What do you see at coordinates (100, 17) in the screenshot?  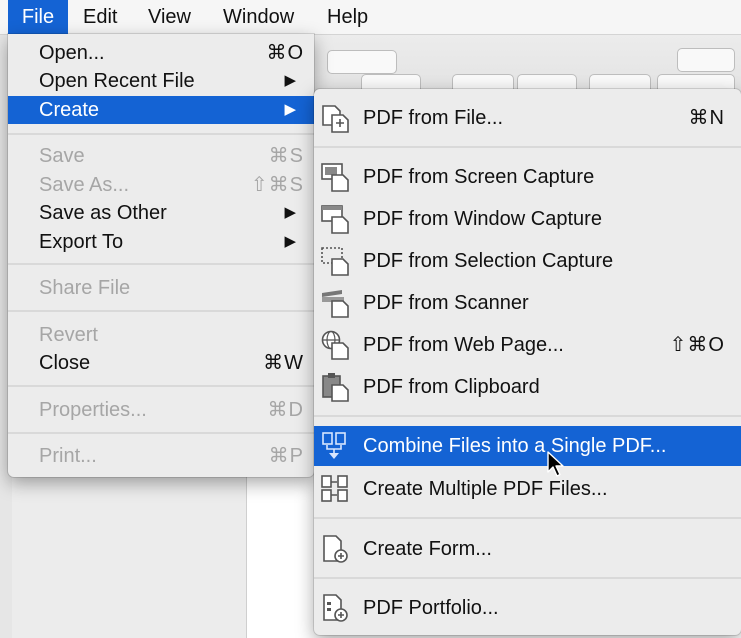 I see `menubar-edit: Edit` at bounding box center [100, 17].